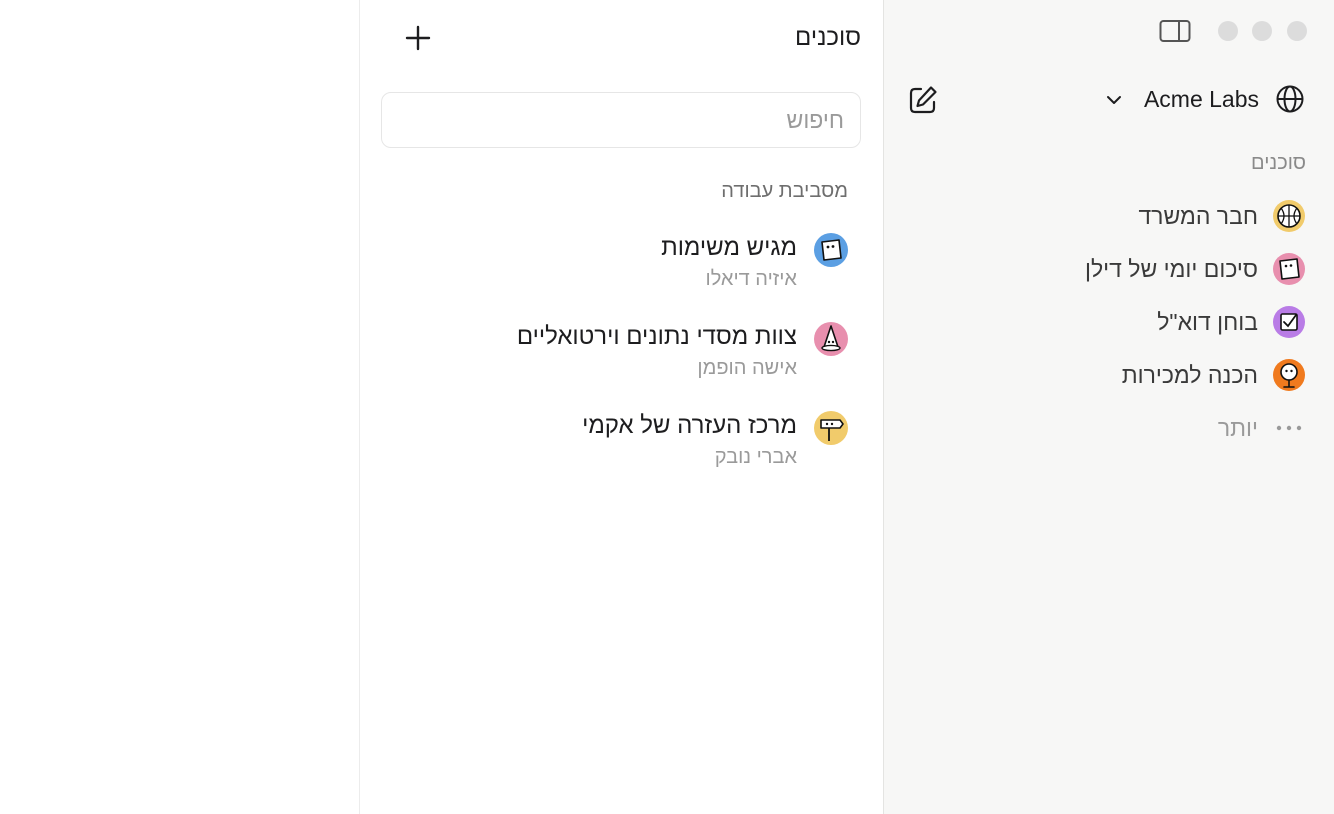  Describe the element at coordinates (1114, 100) in the screenshot. I see `chevron-down-icon` at that location.